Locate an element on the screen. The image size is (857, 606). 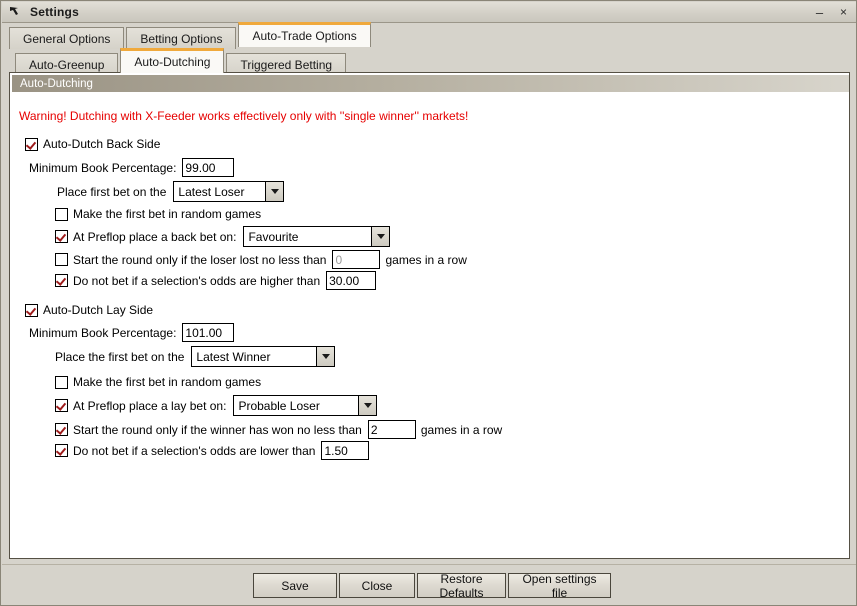
lay-first-bet-value: Latest Winner is located at coordinates (254, 356).